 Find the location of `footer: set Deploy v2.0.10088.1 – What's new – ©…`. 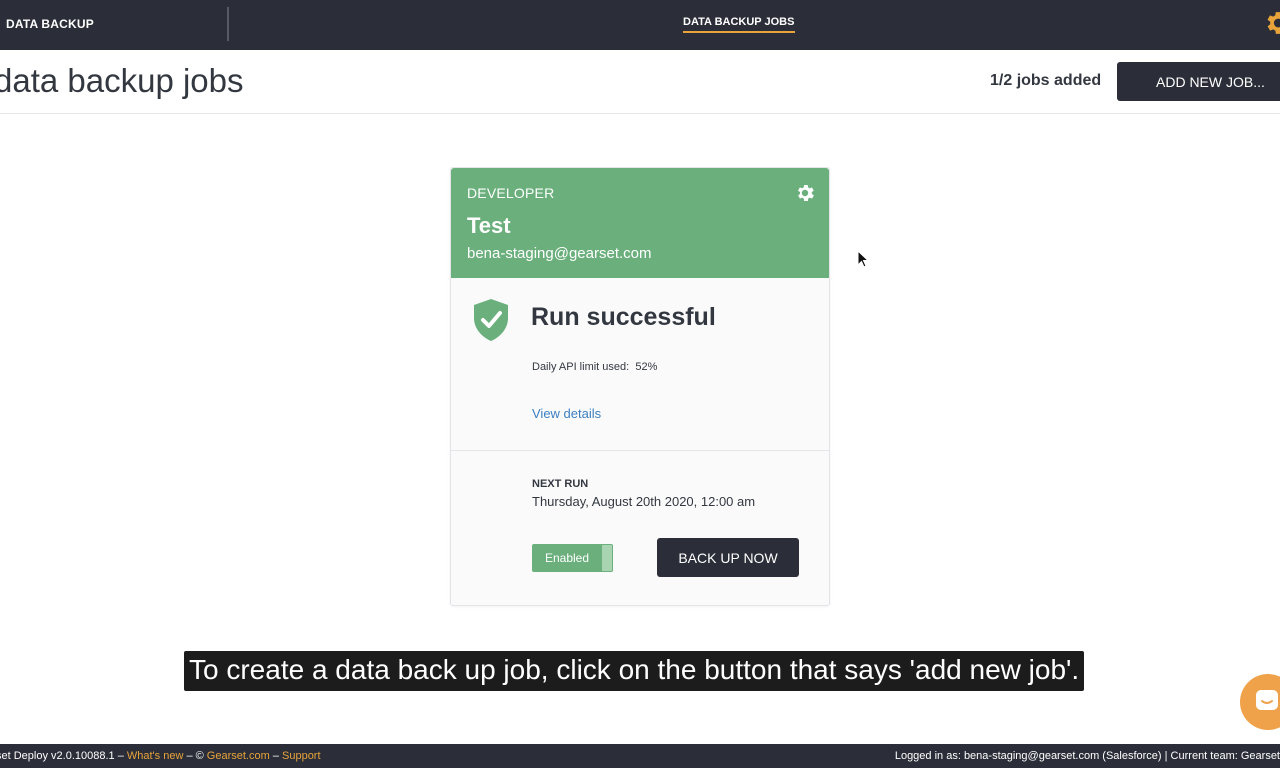

footer: set Deploy v2.0.10088.1 – What's new – ©… is located at coordinates (640, 756).